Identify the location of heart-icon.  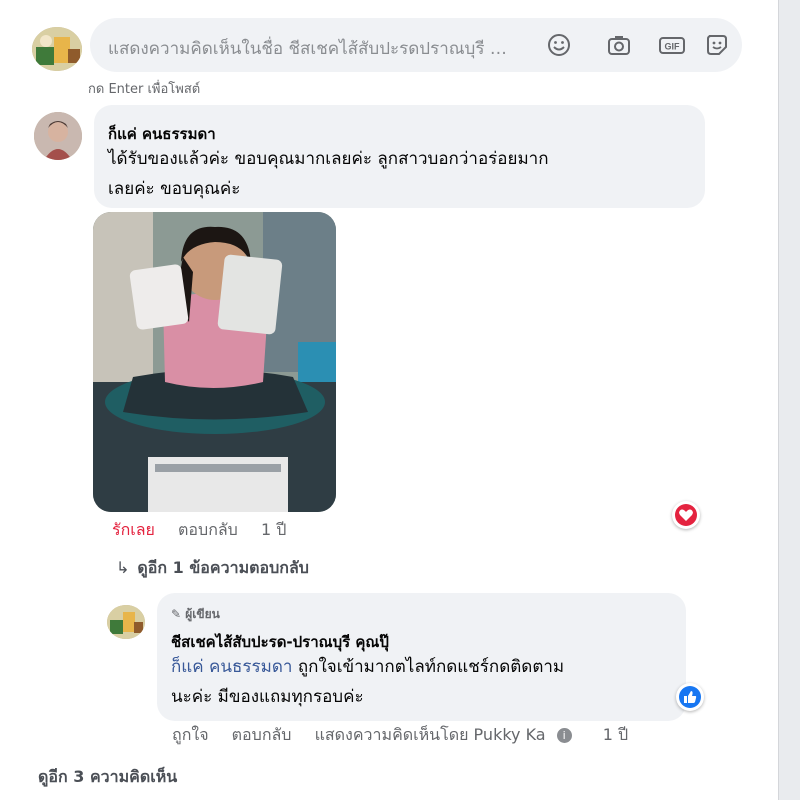
(686, 515).